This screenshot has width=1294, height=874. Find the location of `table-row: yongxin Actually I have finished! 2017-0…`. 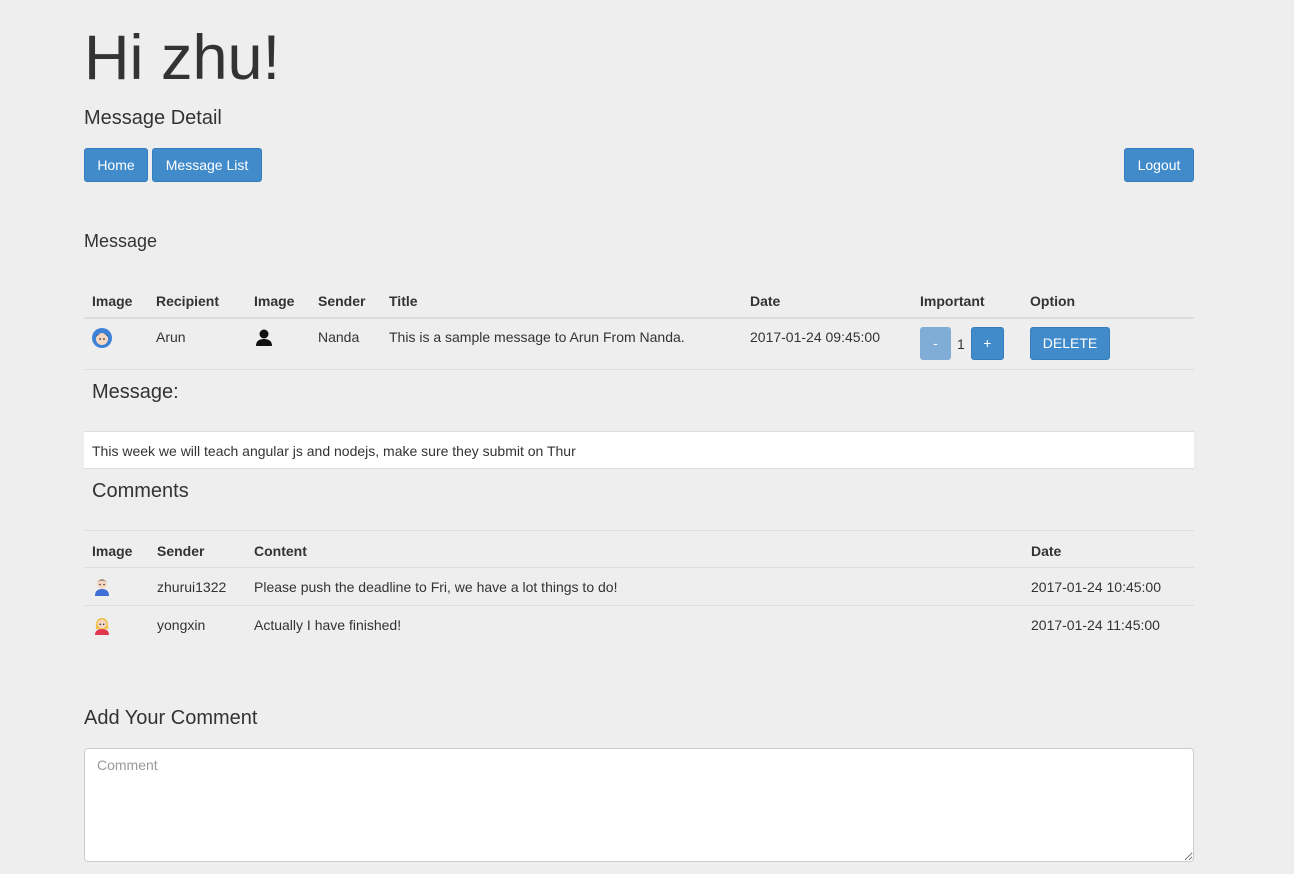

table-row: yongxin Actually I have finished! 2017-0… is located at coordinates (639, 625).